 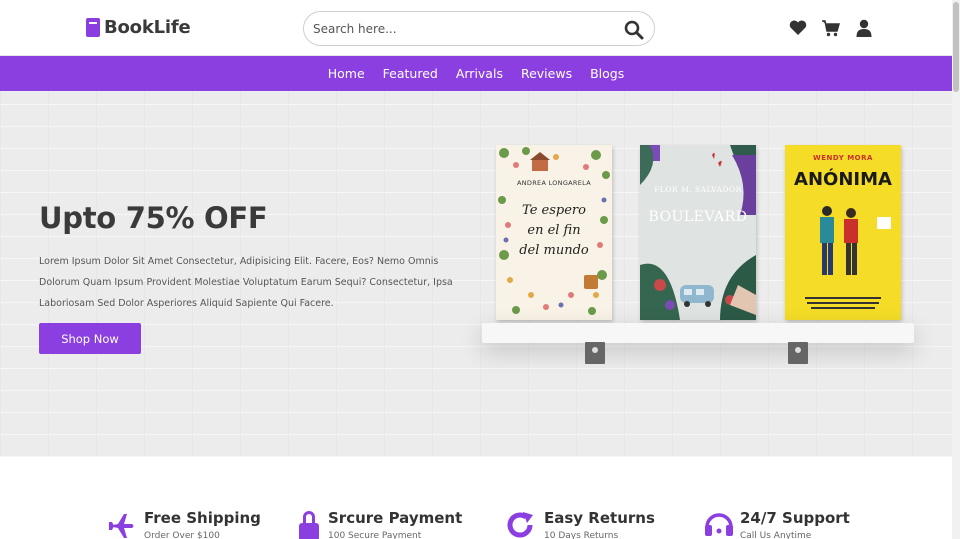 I want to click on book-title: ANÓNIMA, so click(x=843, y=179).